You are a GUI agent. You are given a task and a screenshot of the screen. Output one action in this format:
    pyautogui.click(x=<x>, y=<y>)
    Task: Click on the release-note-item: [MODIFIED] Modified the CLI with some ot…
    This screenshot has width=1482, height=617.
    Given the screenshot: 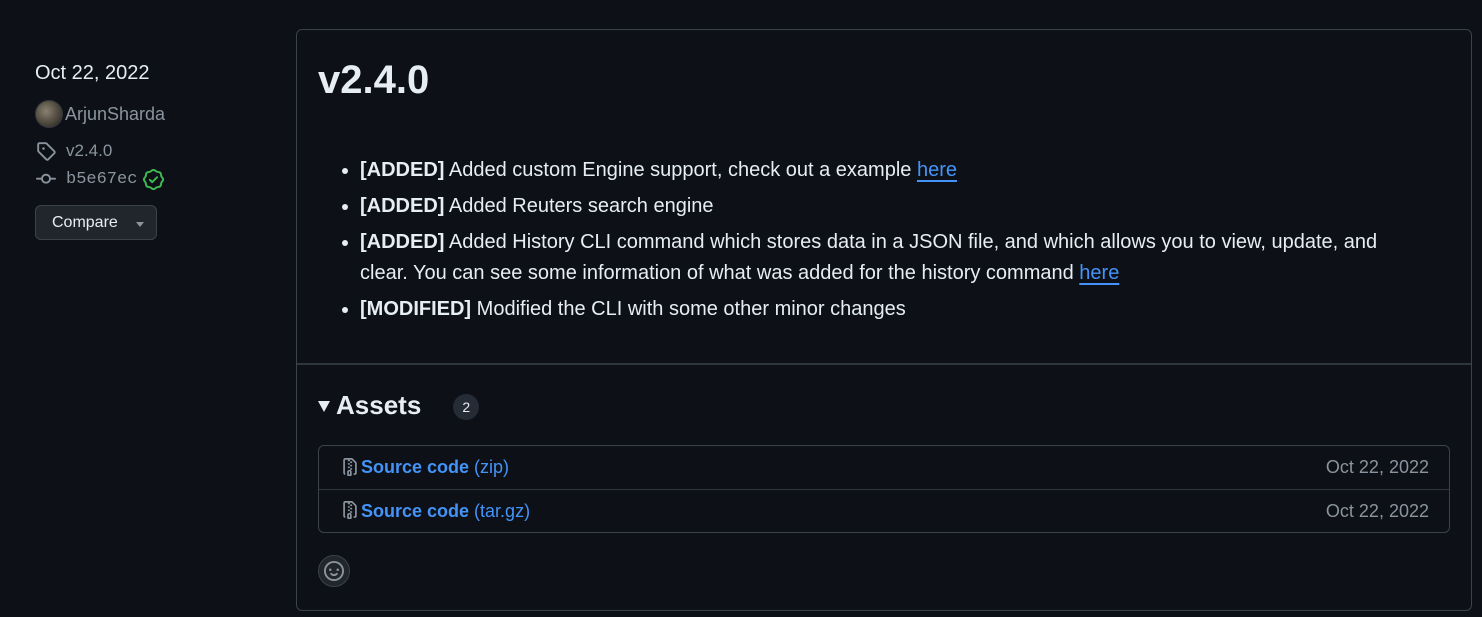 What is the action you would take?
    pyautogui.click(x=905, y=309)
    